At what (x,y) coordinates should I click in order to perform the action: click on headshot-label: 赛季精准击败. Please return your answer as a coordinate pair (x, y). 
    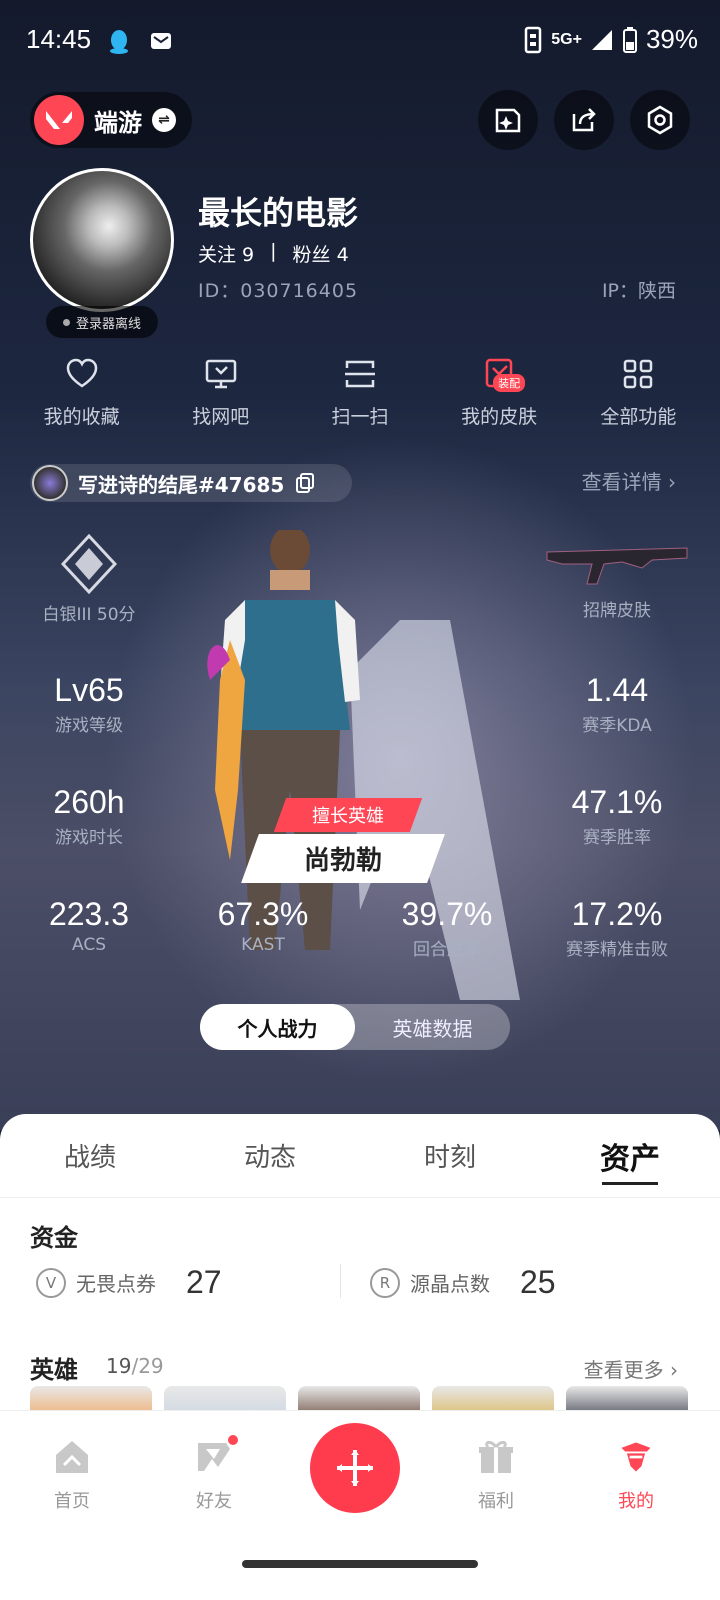
    Looking at the image, I should click on (617, 950).